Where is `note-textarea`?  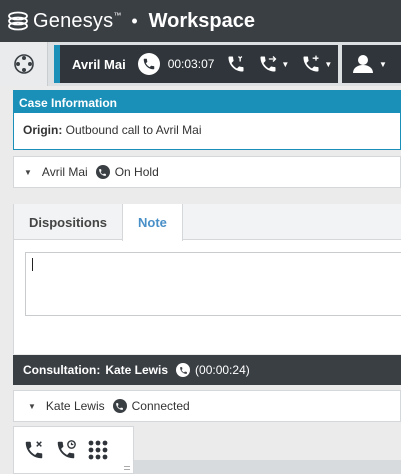 note-textarea is located at coordinates (213, 284).